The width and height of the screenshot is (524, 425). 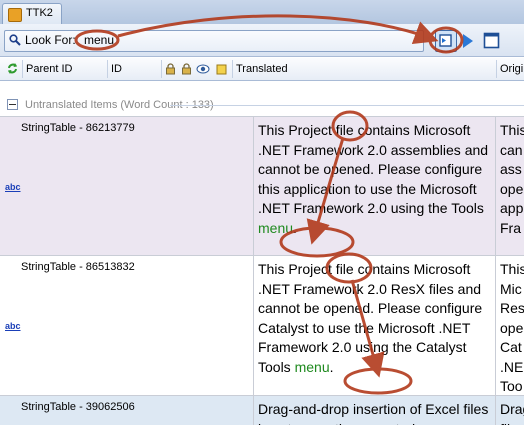 I want to click on tab-title: TTK2, so click(x=39, y=13).